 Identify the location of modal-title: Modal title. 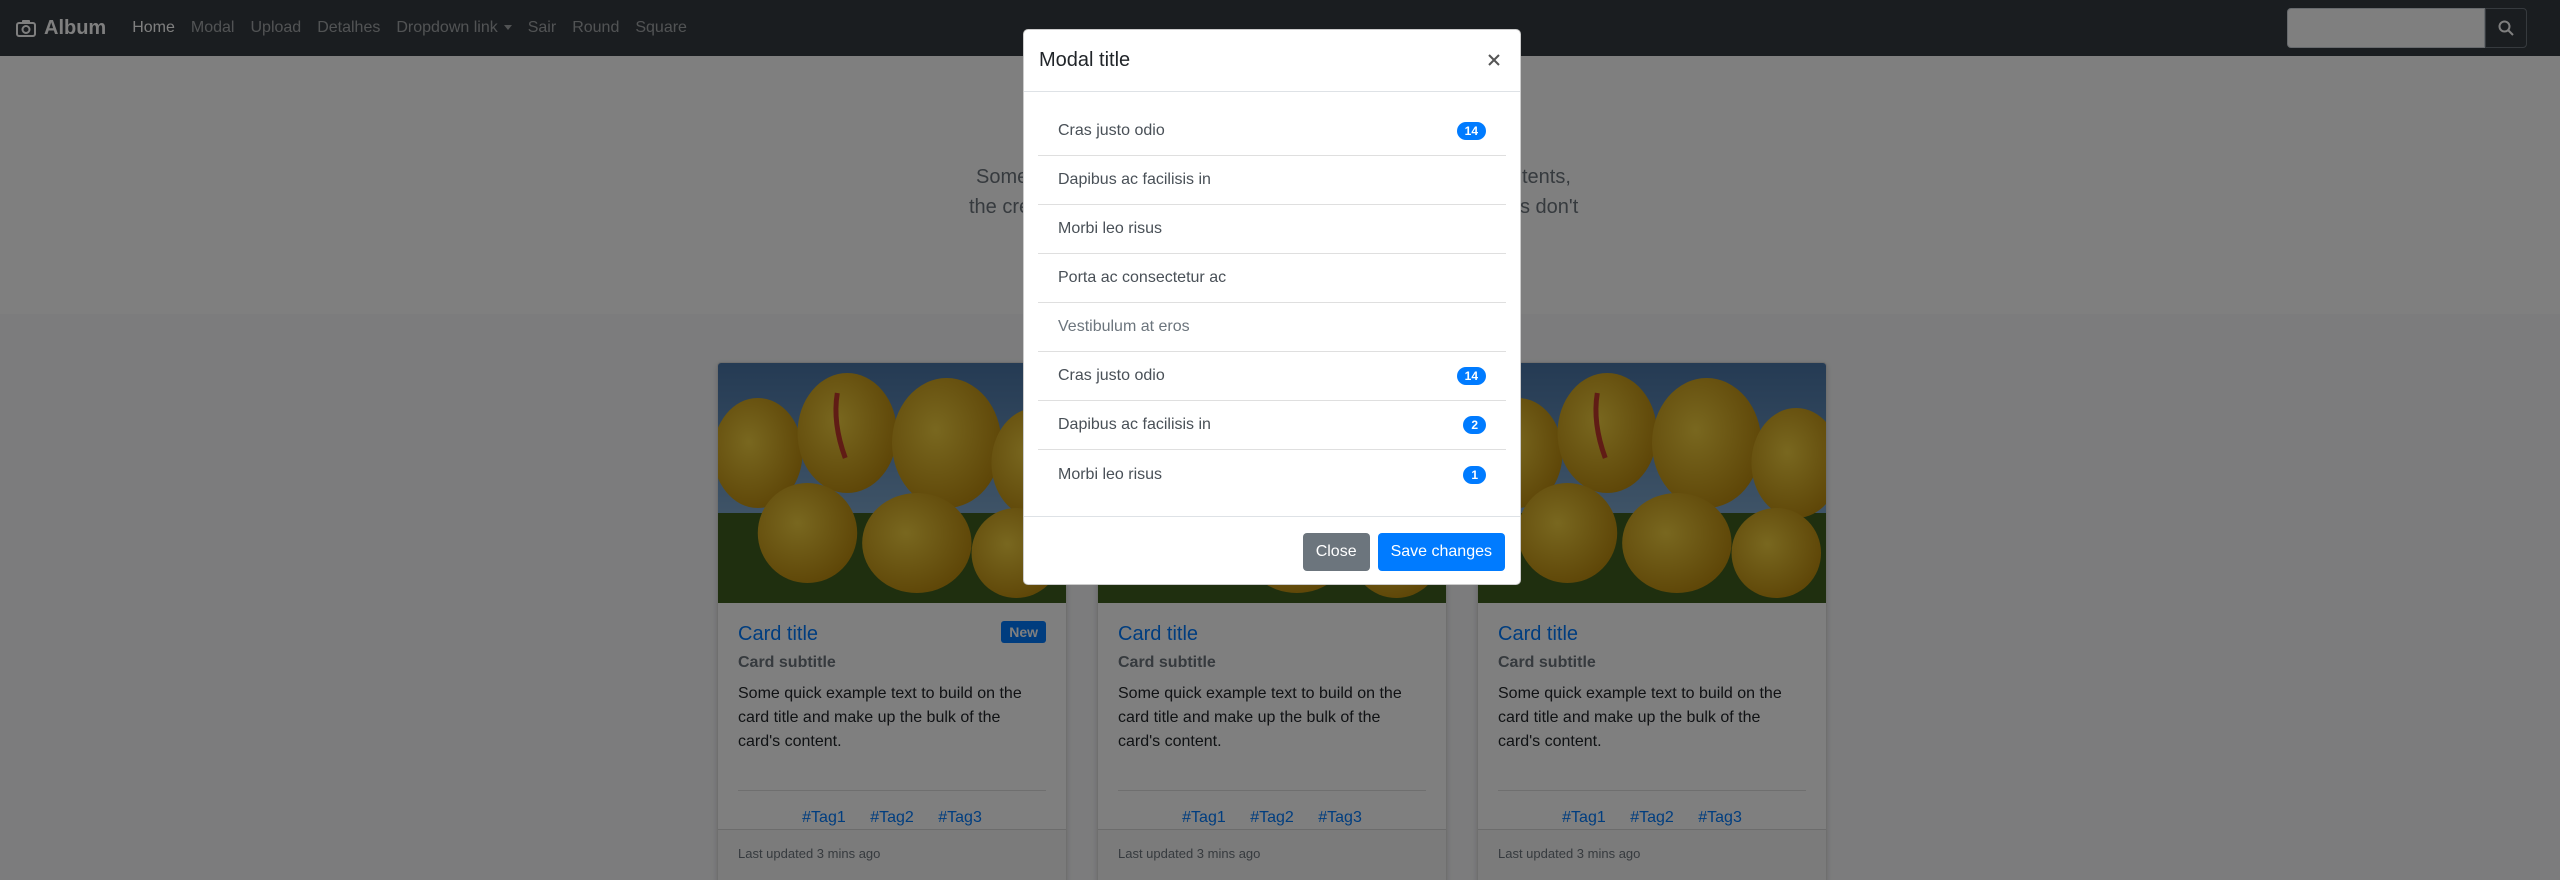
(1085, 60).